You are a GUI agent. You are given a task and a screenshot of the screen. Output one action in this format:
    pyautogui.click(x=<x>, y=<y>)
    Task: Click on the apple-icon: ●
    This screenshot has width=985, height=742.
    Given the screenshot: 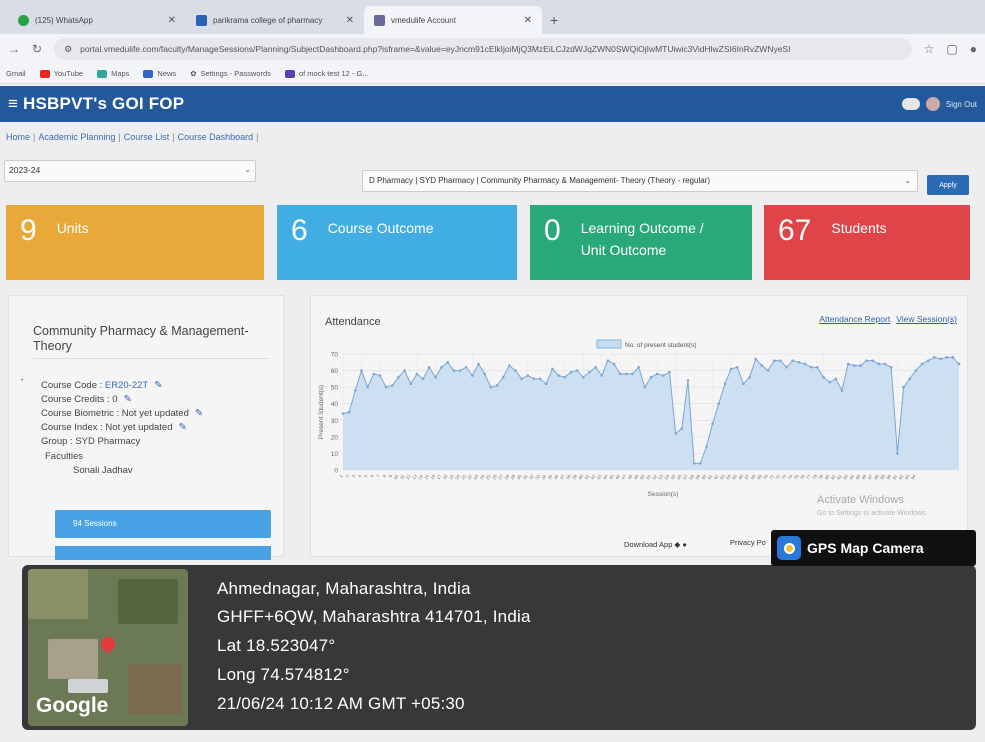 What is the action you would take?
    pyautogui.click(x=684, y=544)
    